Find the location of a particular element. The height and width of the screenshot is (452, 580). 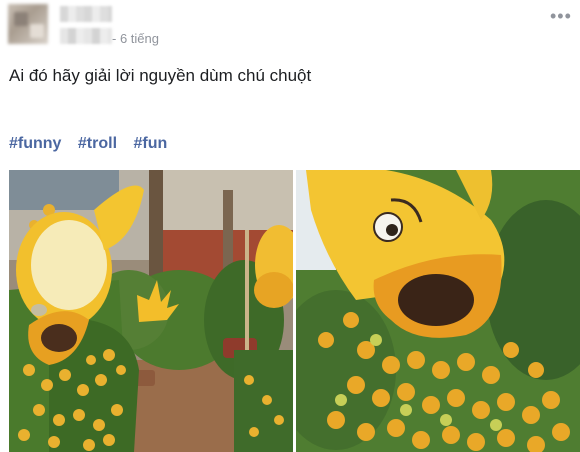

blurred-author-name is located at coordinates (86, 14).